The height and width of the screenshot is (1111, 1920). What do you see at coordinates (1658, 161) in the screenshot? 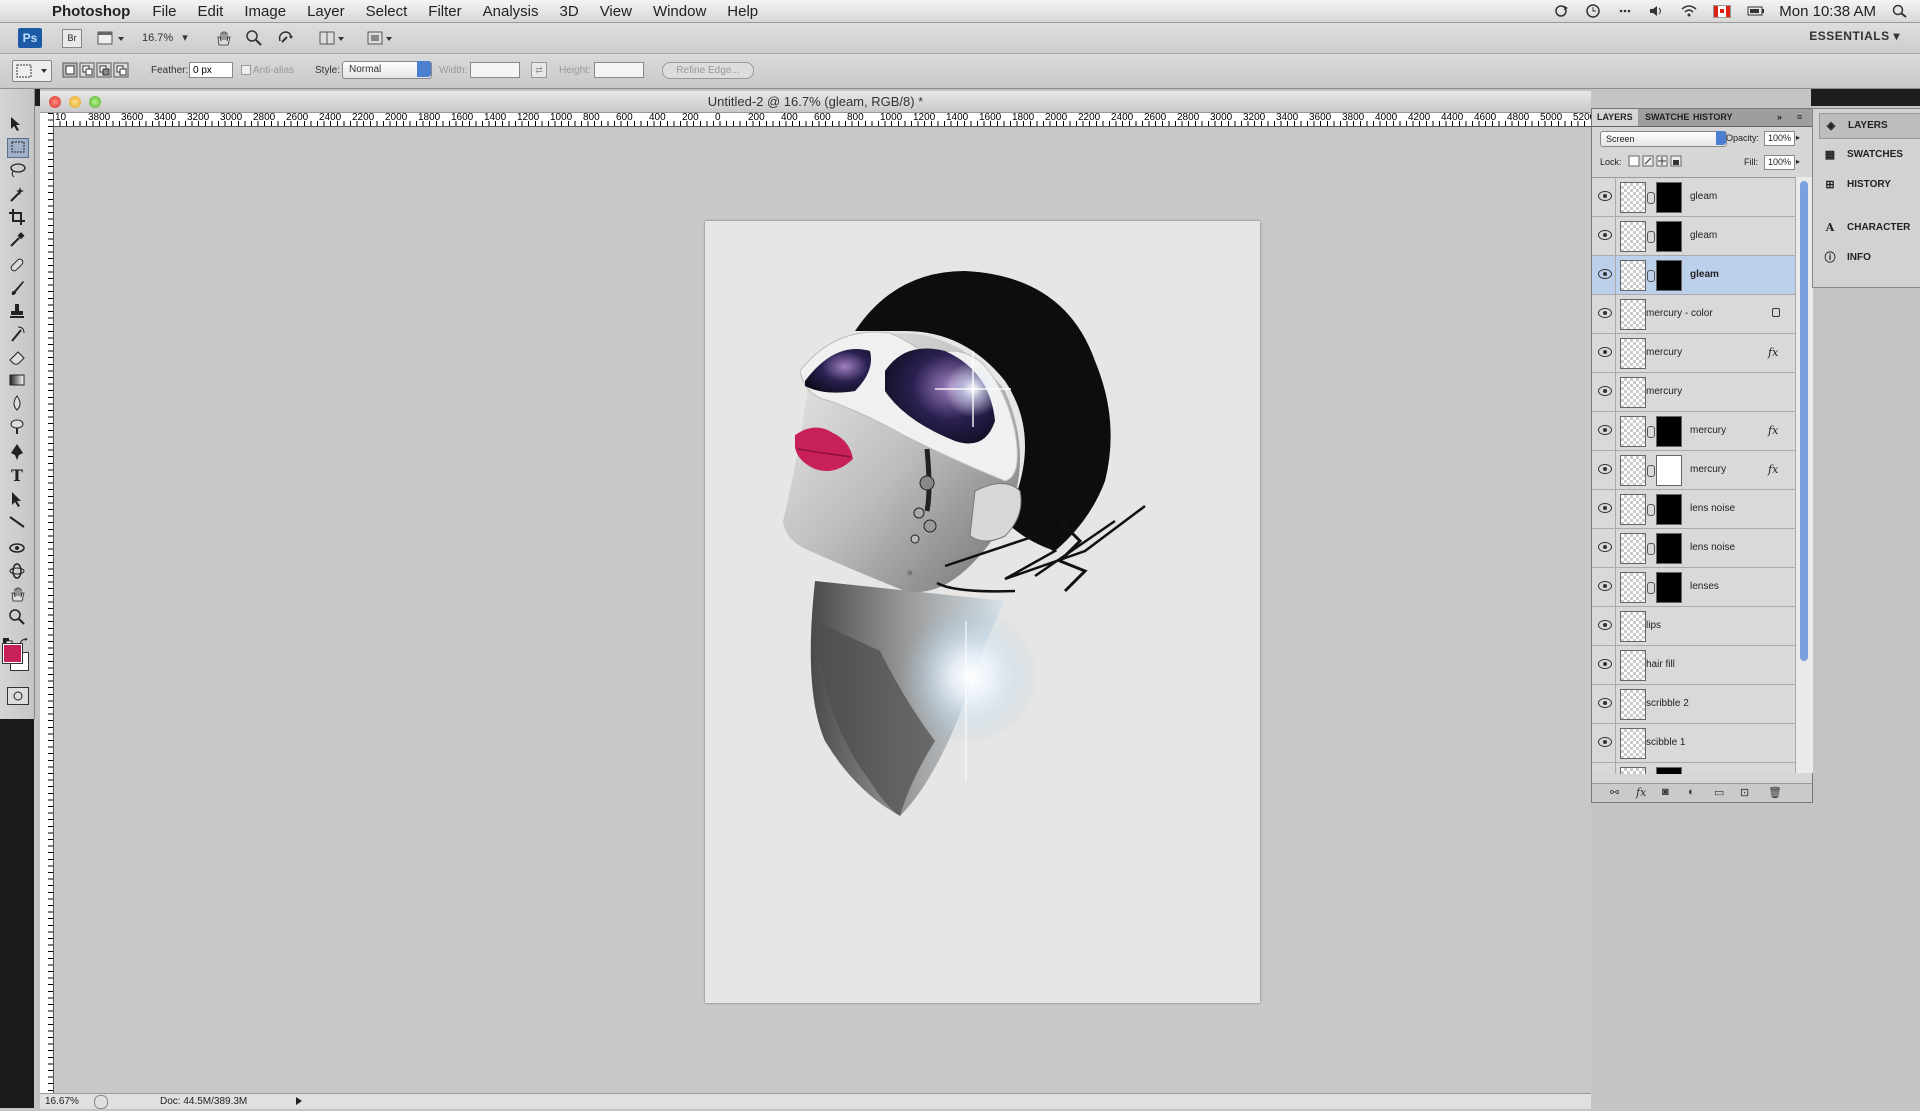
I see `lock-options` at bounding box center [1658, 161].